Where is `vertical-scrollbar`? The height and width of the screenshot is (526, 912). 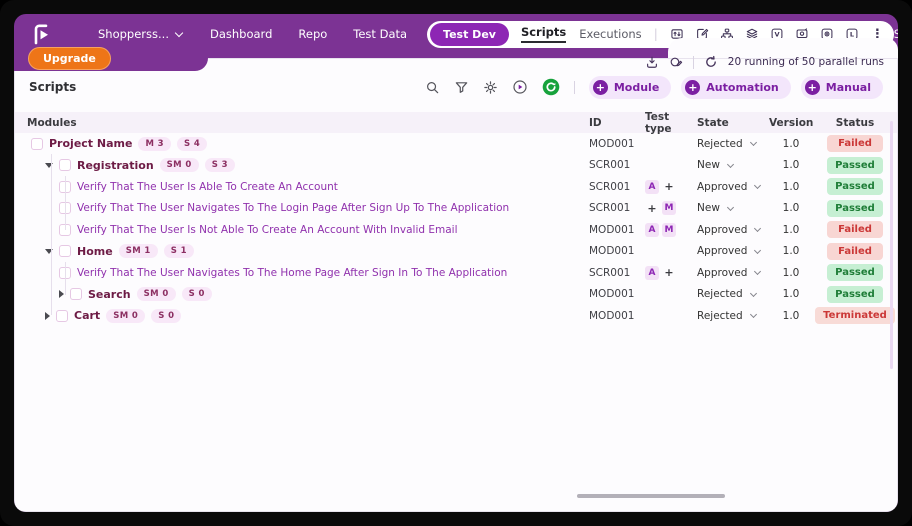
vertical-scrollbar is located at coordinates (891, 245).